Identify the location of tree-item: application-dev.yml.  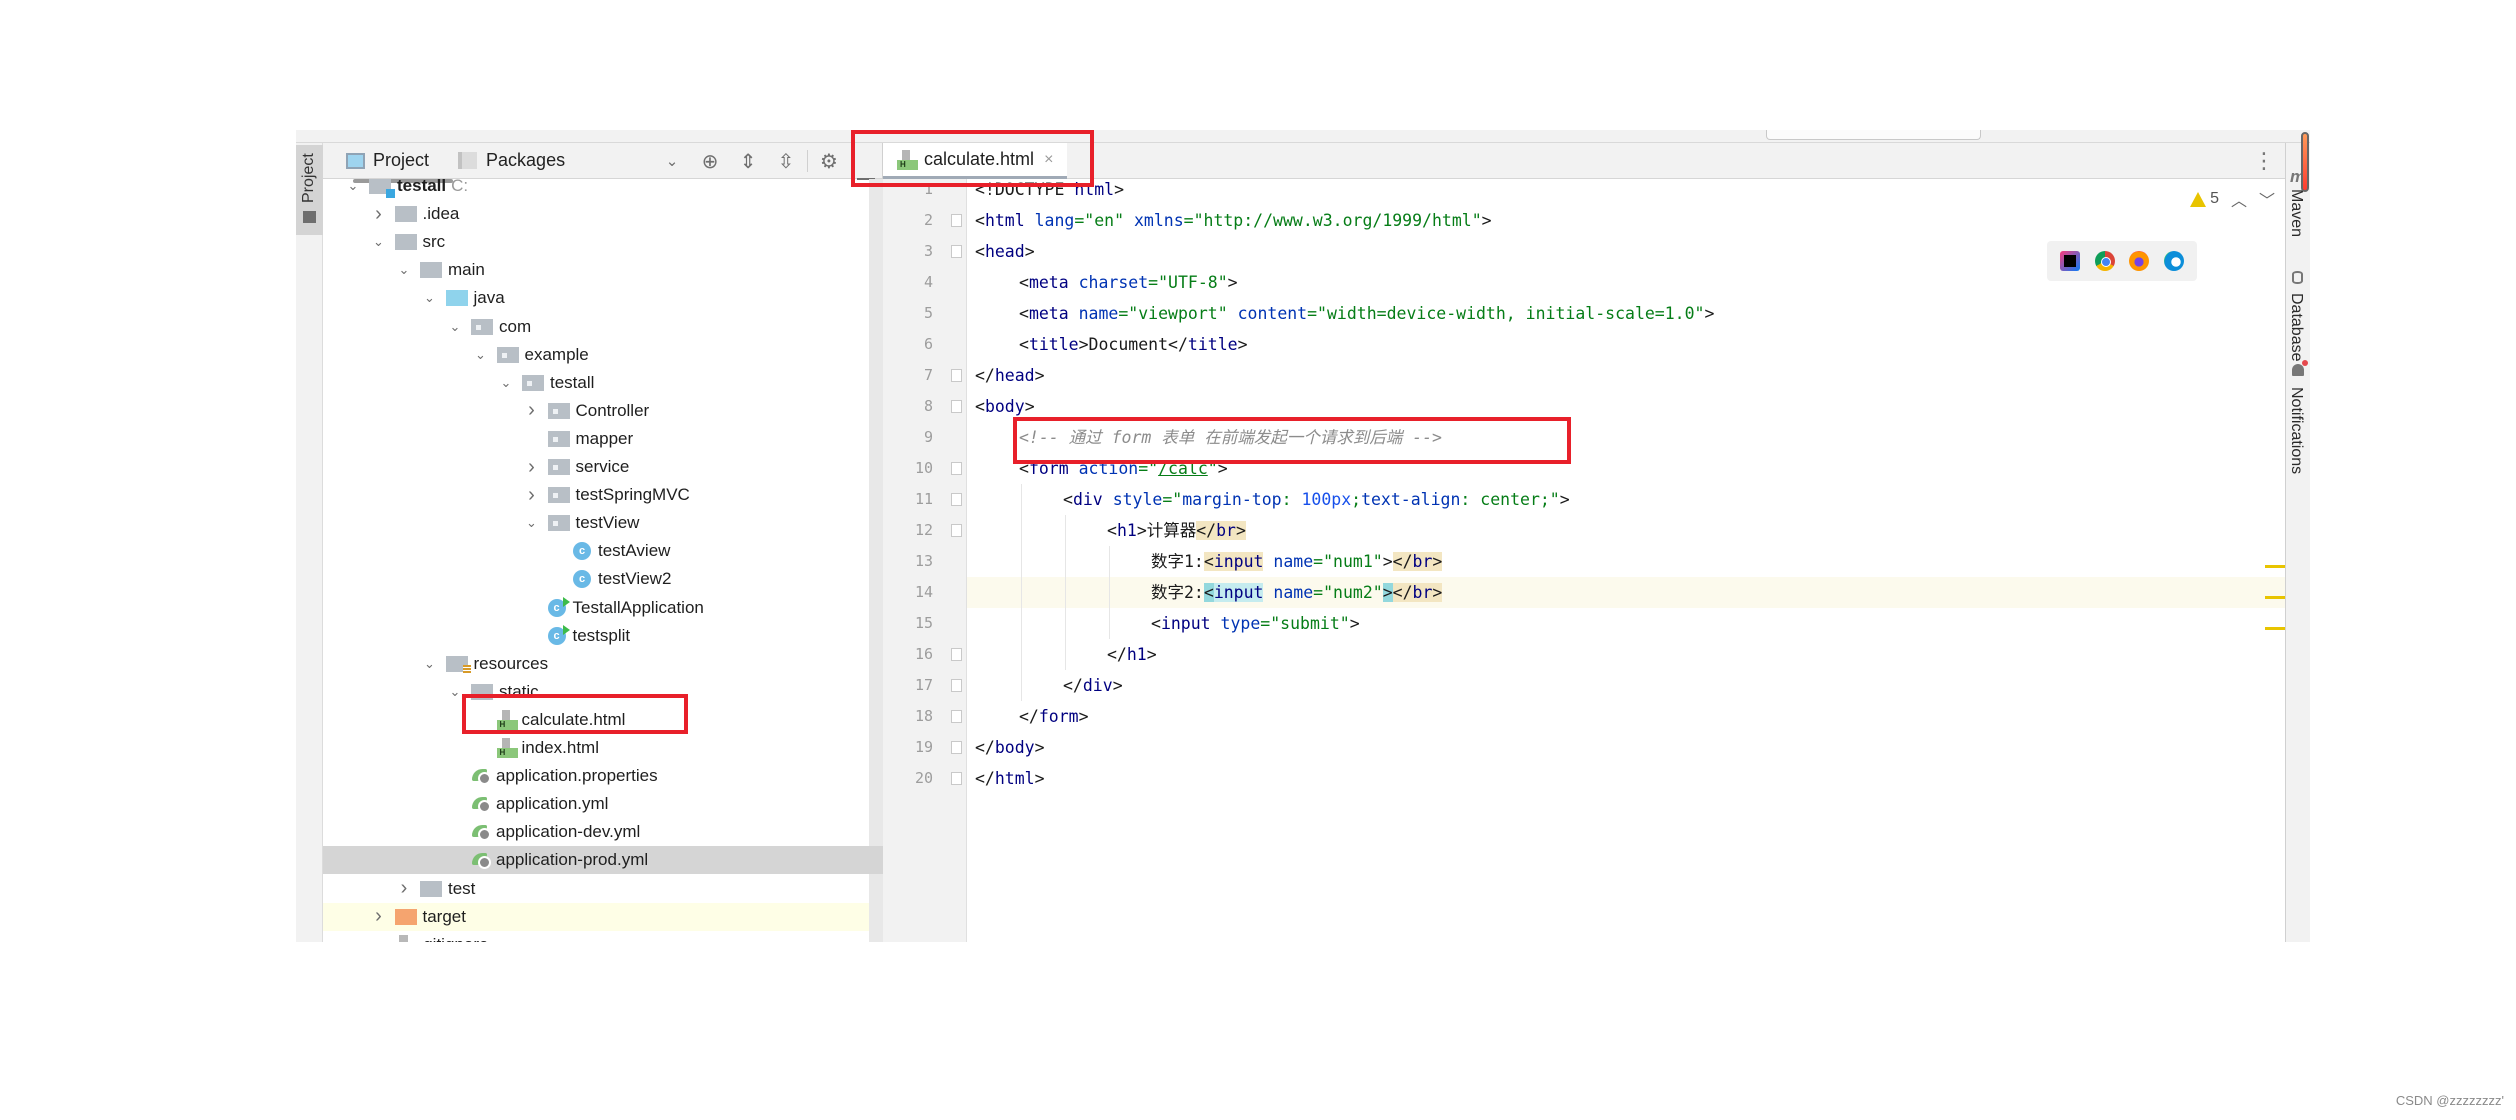
(596, 832).